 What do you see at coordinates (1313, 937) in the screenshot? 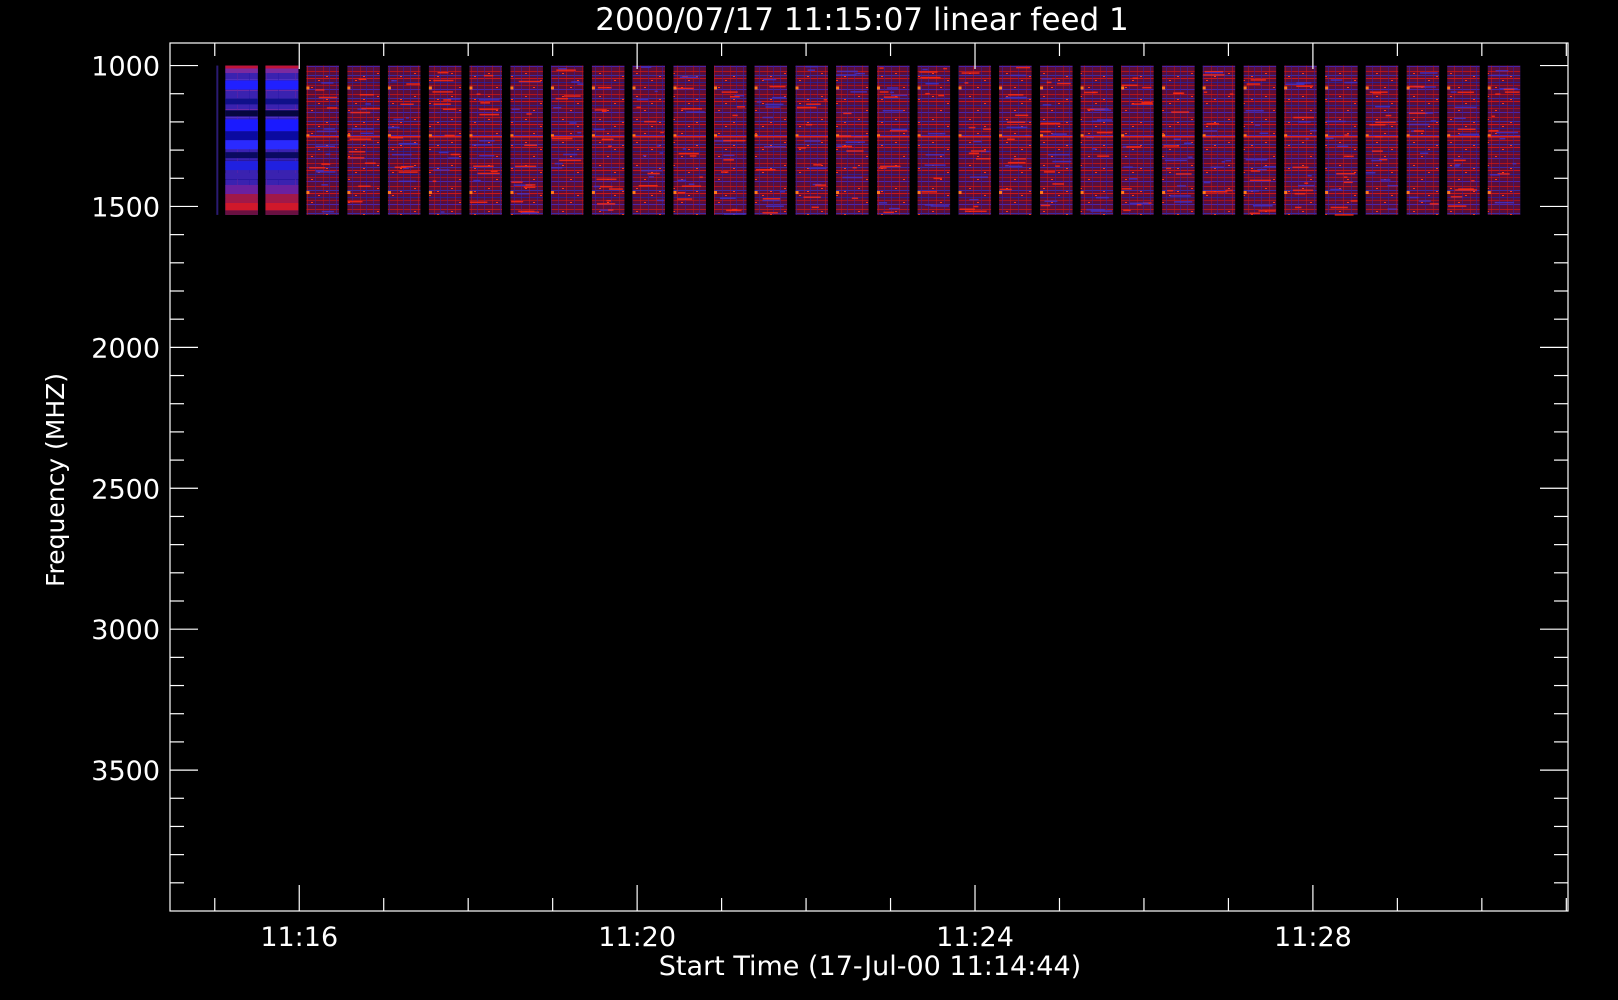
I see `x-tick-label: 11:28` at bounding box center [1313, 937].